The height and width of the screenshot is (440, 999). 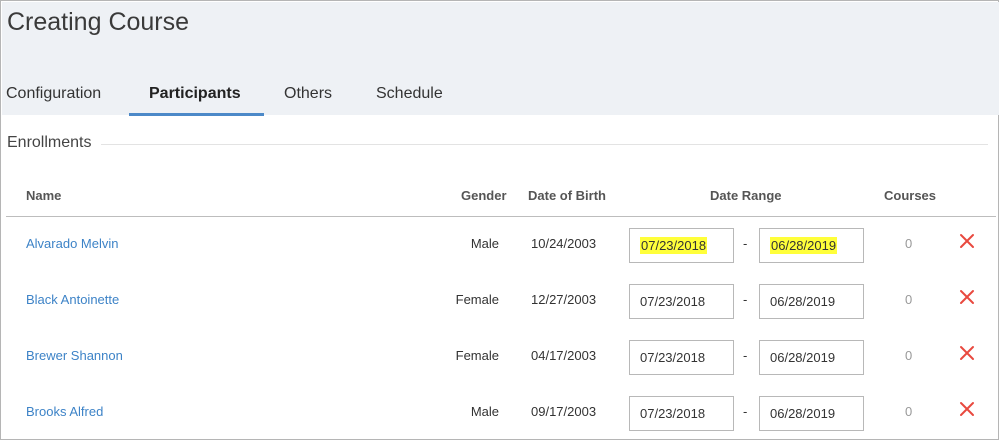 What do you see at coordinates (98, 22) in the screenshot?
I see `page-title: Creating Course` at bounding box center [98, 22].